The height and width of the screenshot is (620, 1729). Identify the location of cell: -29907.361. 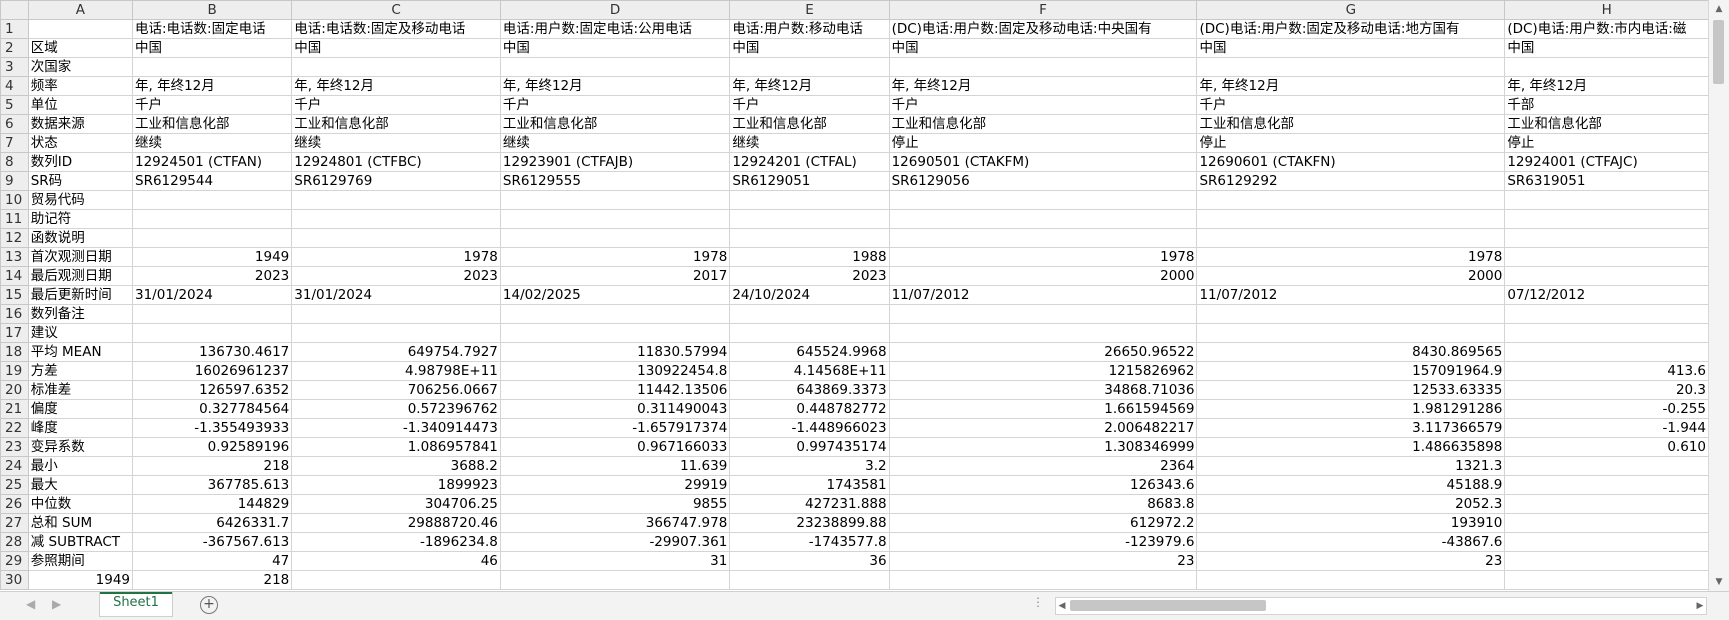
(615, 542).